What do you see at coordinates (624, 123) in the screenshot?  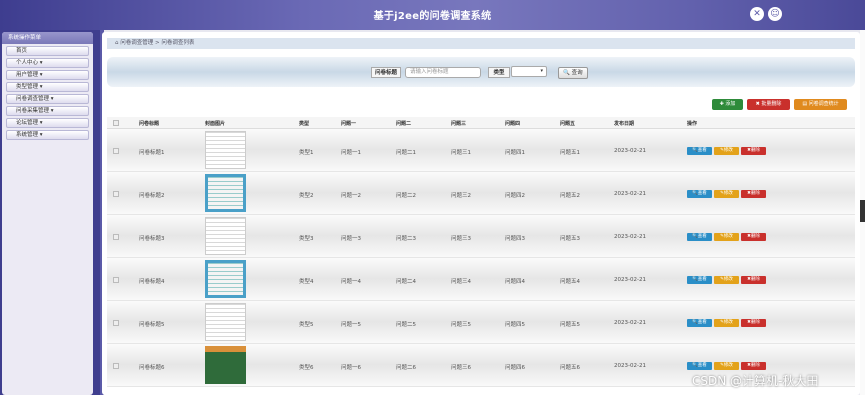 I see `col-date: 发布日期` at bounding box center [624, 123].